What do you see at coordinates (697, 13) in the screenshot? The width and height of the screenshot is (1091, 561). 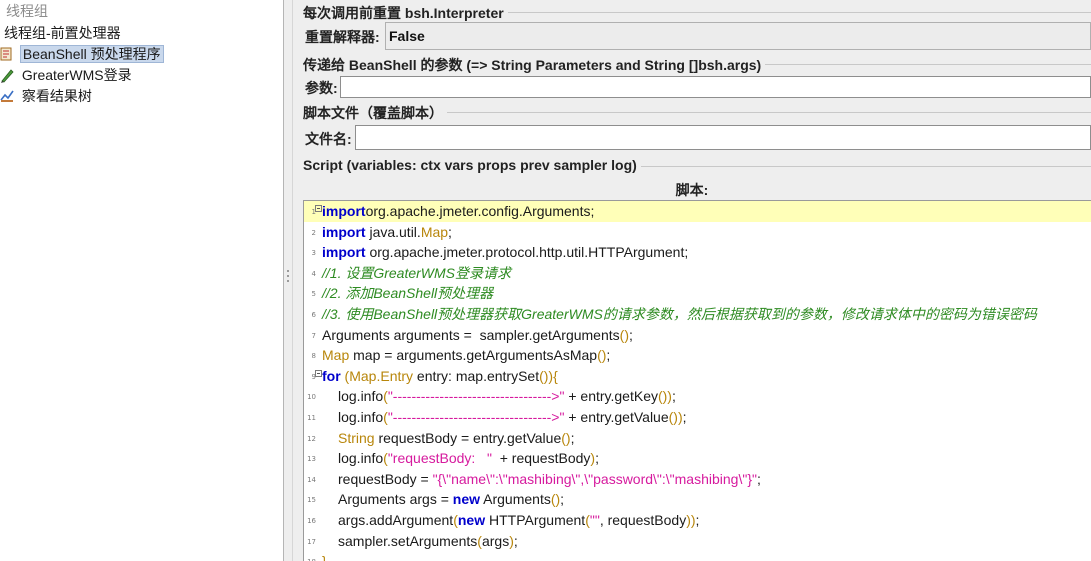 I see `reset-interpreter-section: 每次调用前重置 bsh.Interpreter` at bounding box center [697, 13].